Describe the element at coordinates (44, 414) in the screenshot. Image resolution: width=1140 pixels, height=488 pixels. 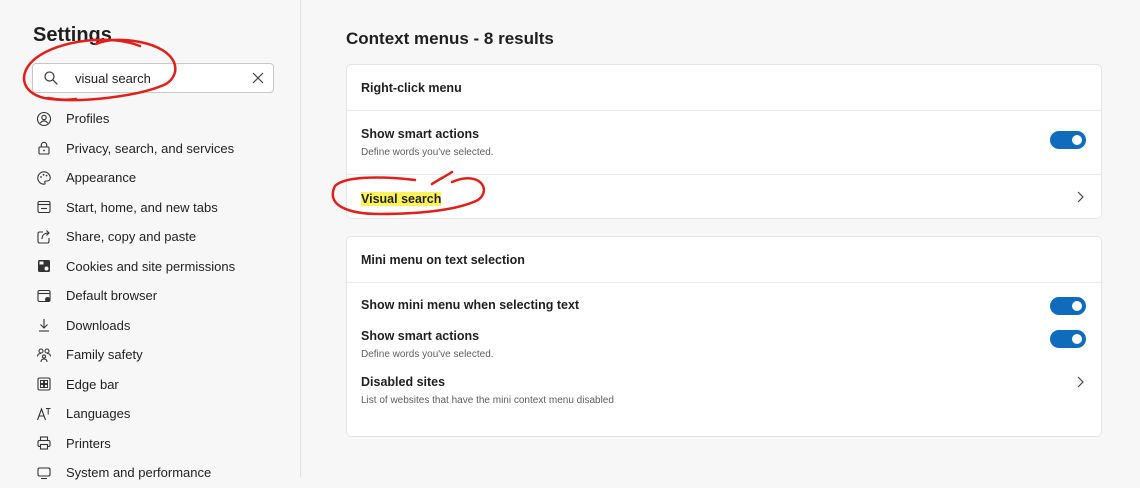
I see `language-icon` at that location.